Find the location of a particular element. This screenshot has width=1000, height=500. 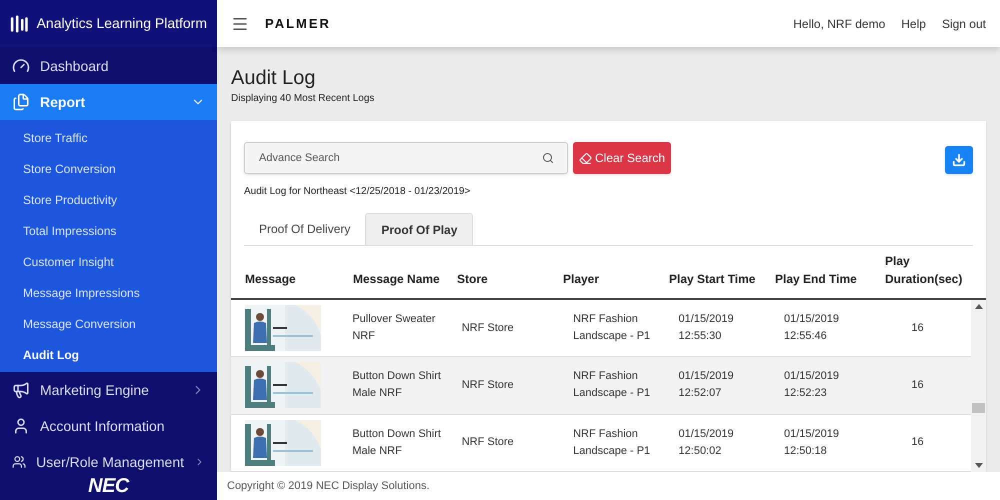

greeting: Hello, NRF demo is located at coordinates (839, 24).